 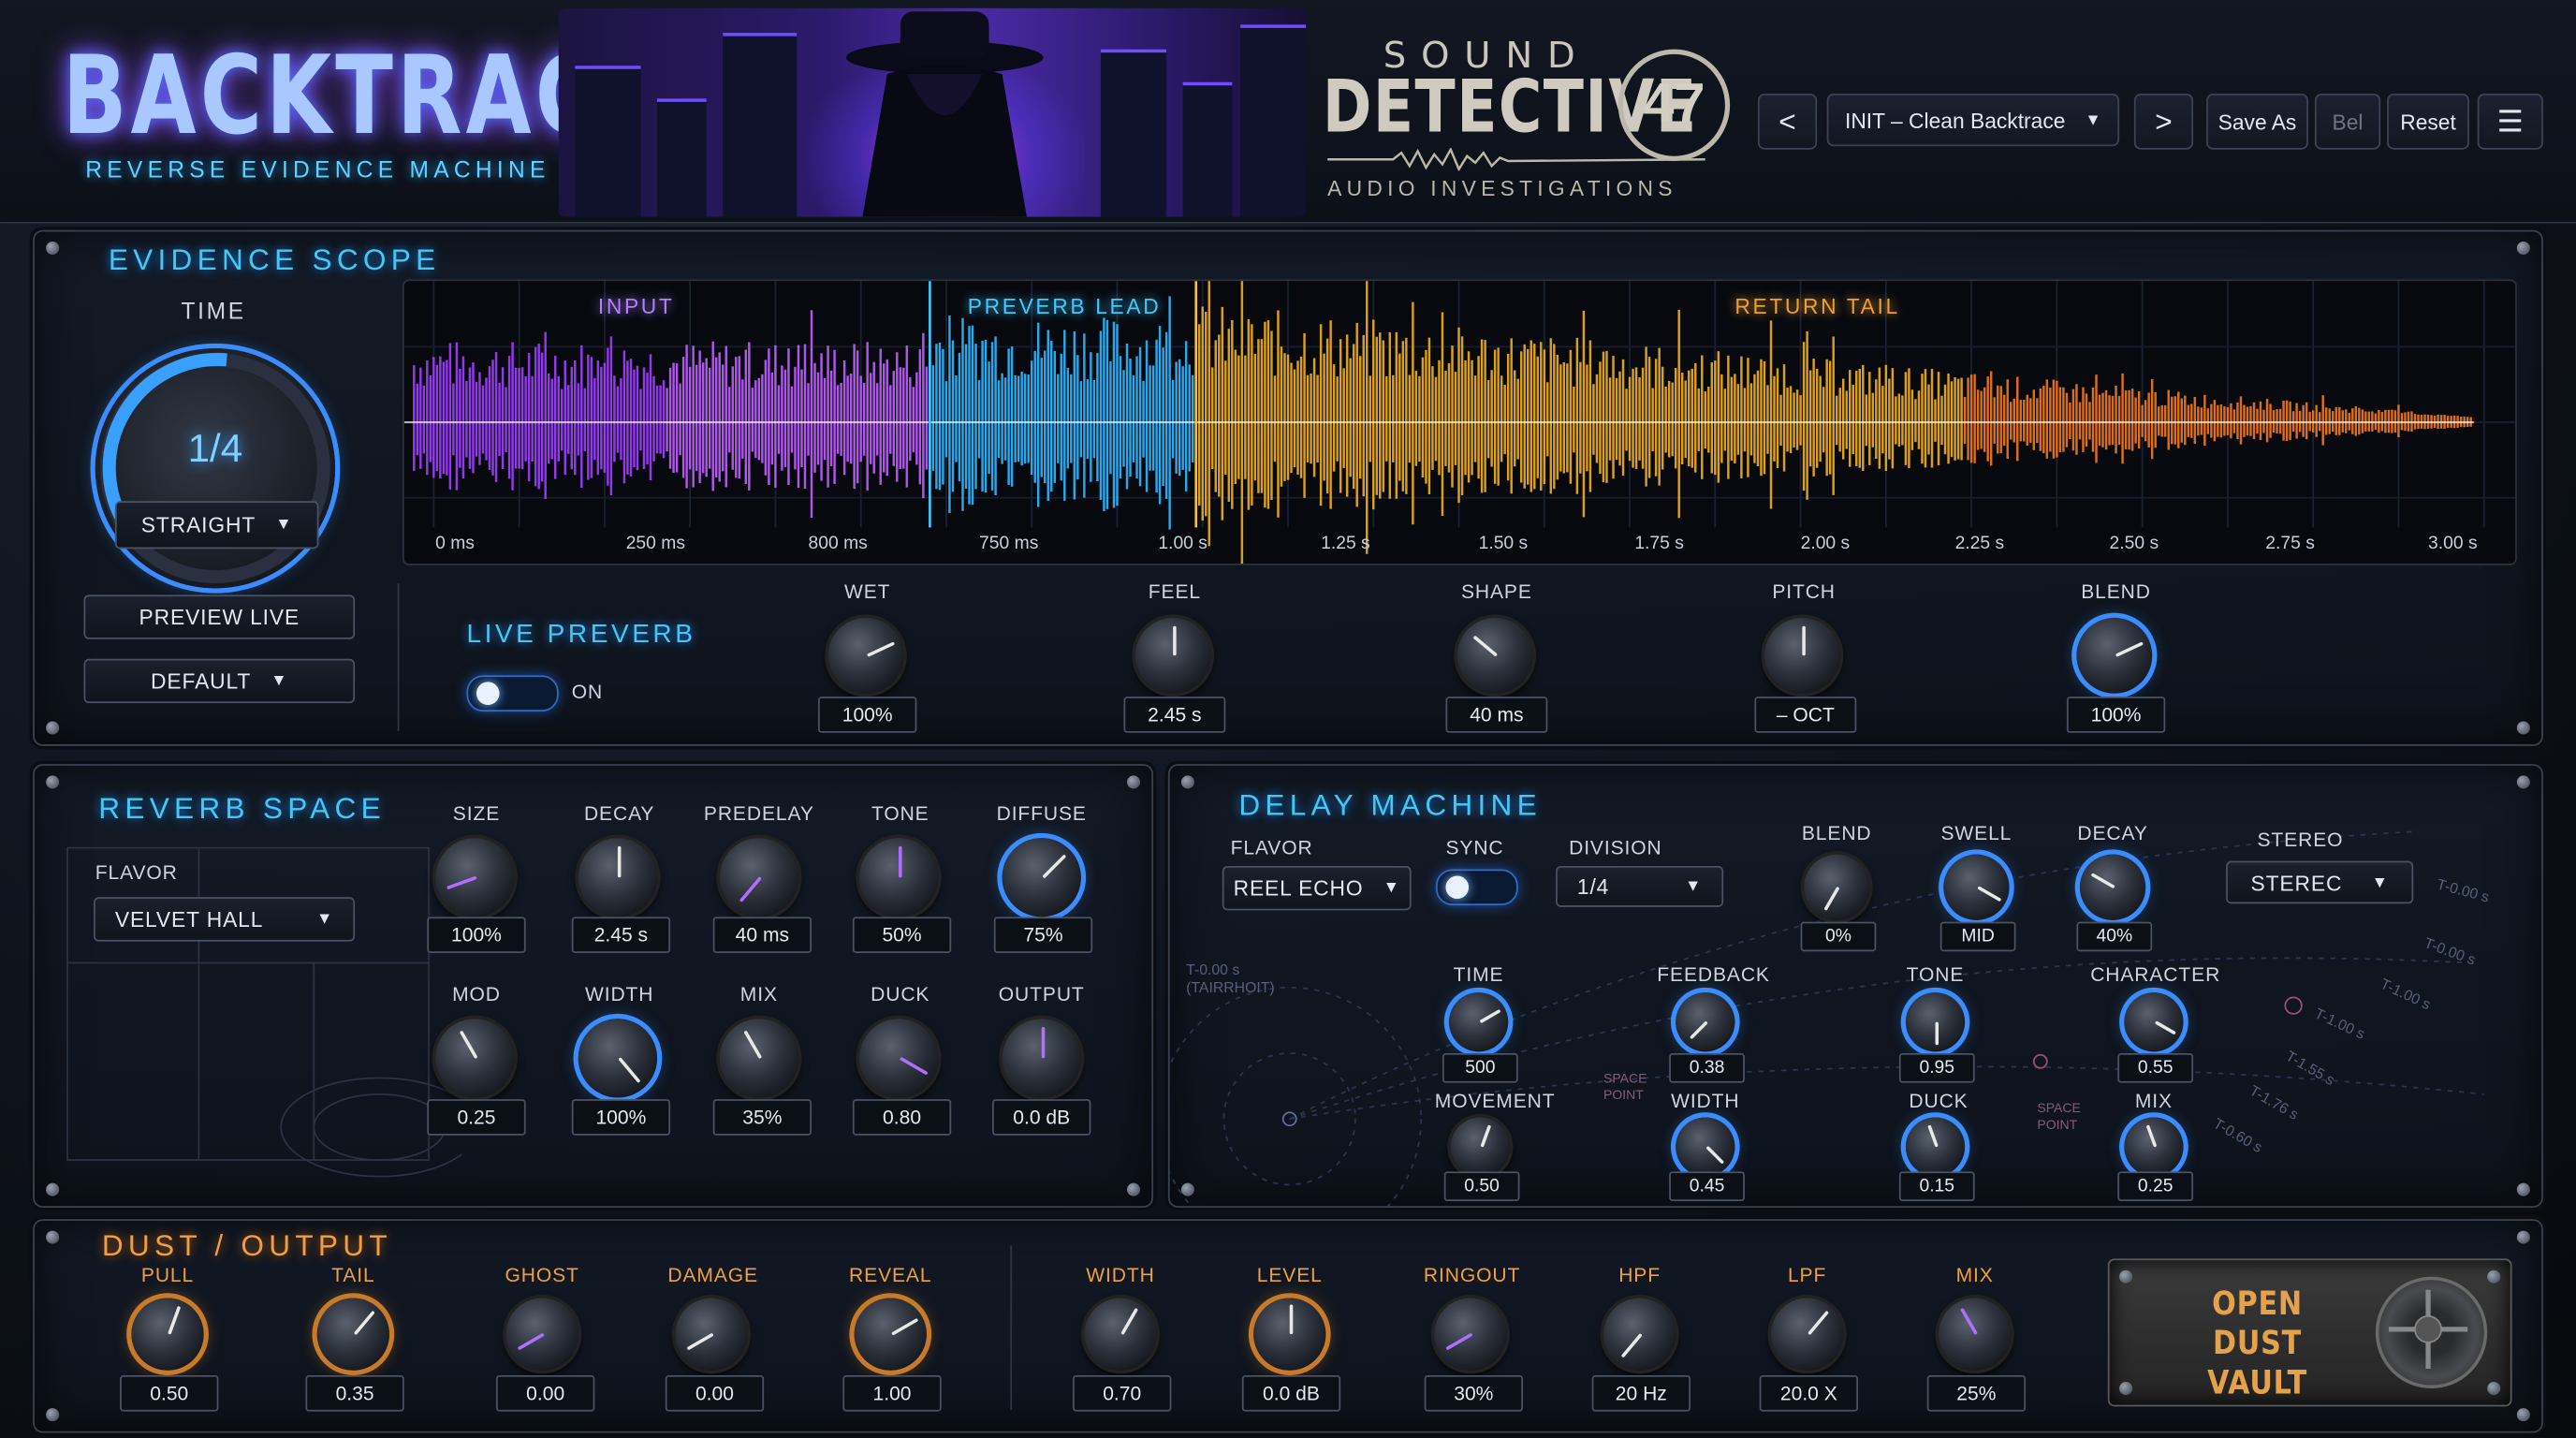 What do you see at coordinates (1478, 1022) in the screenshot?
I see `delay-time-knob` at bounding box center [1478, 1022].